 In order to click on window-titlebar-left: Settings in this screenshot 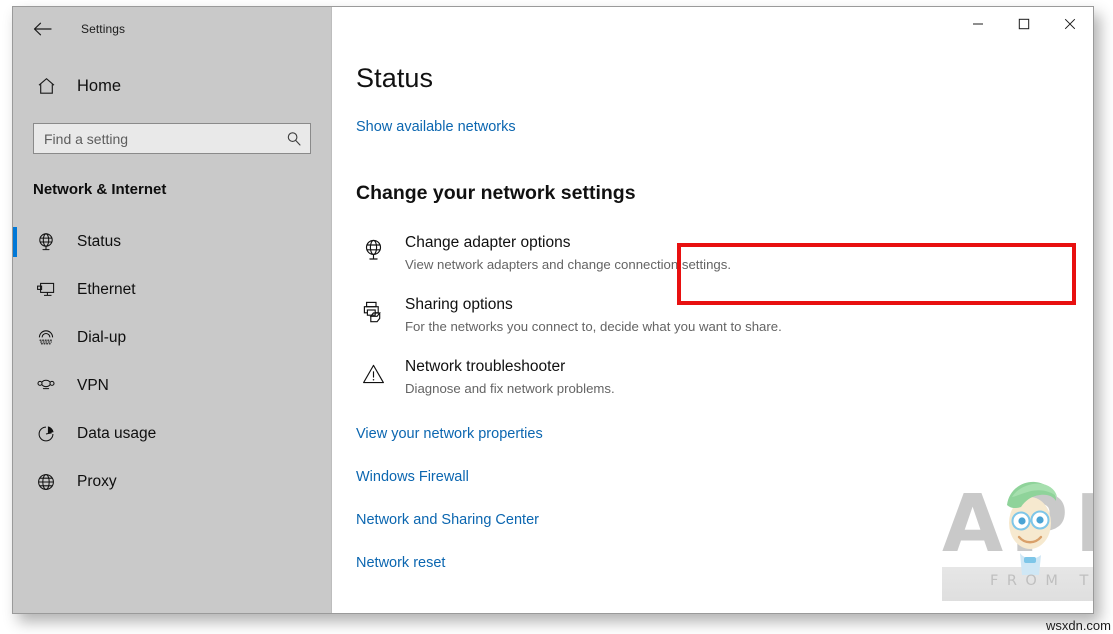, I will do `click(172, 29)`.